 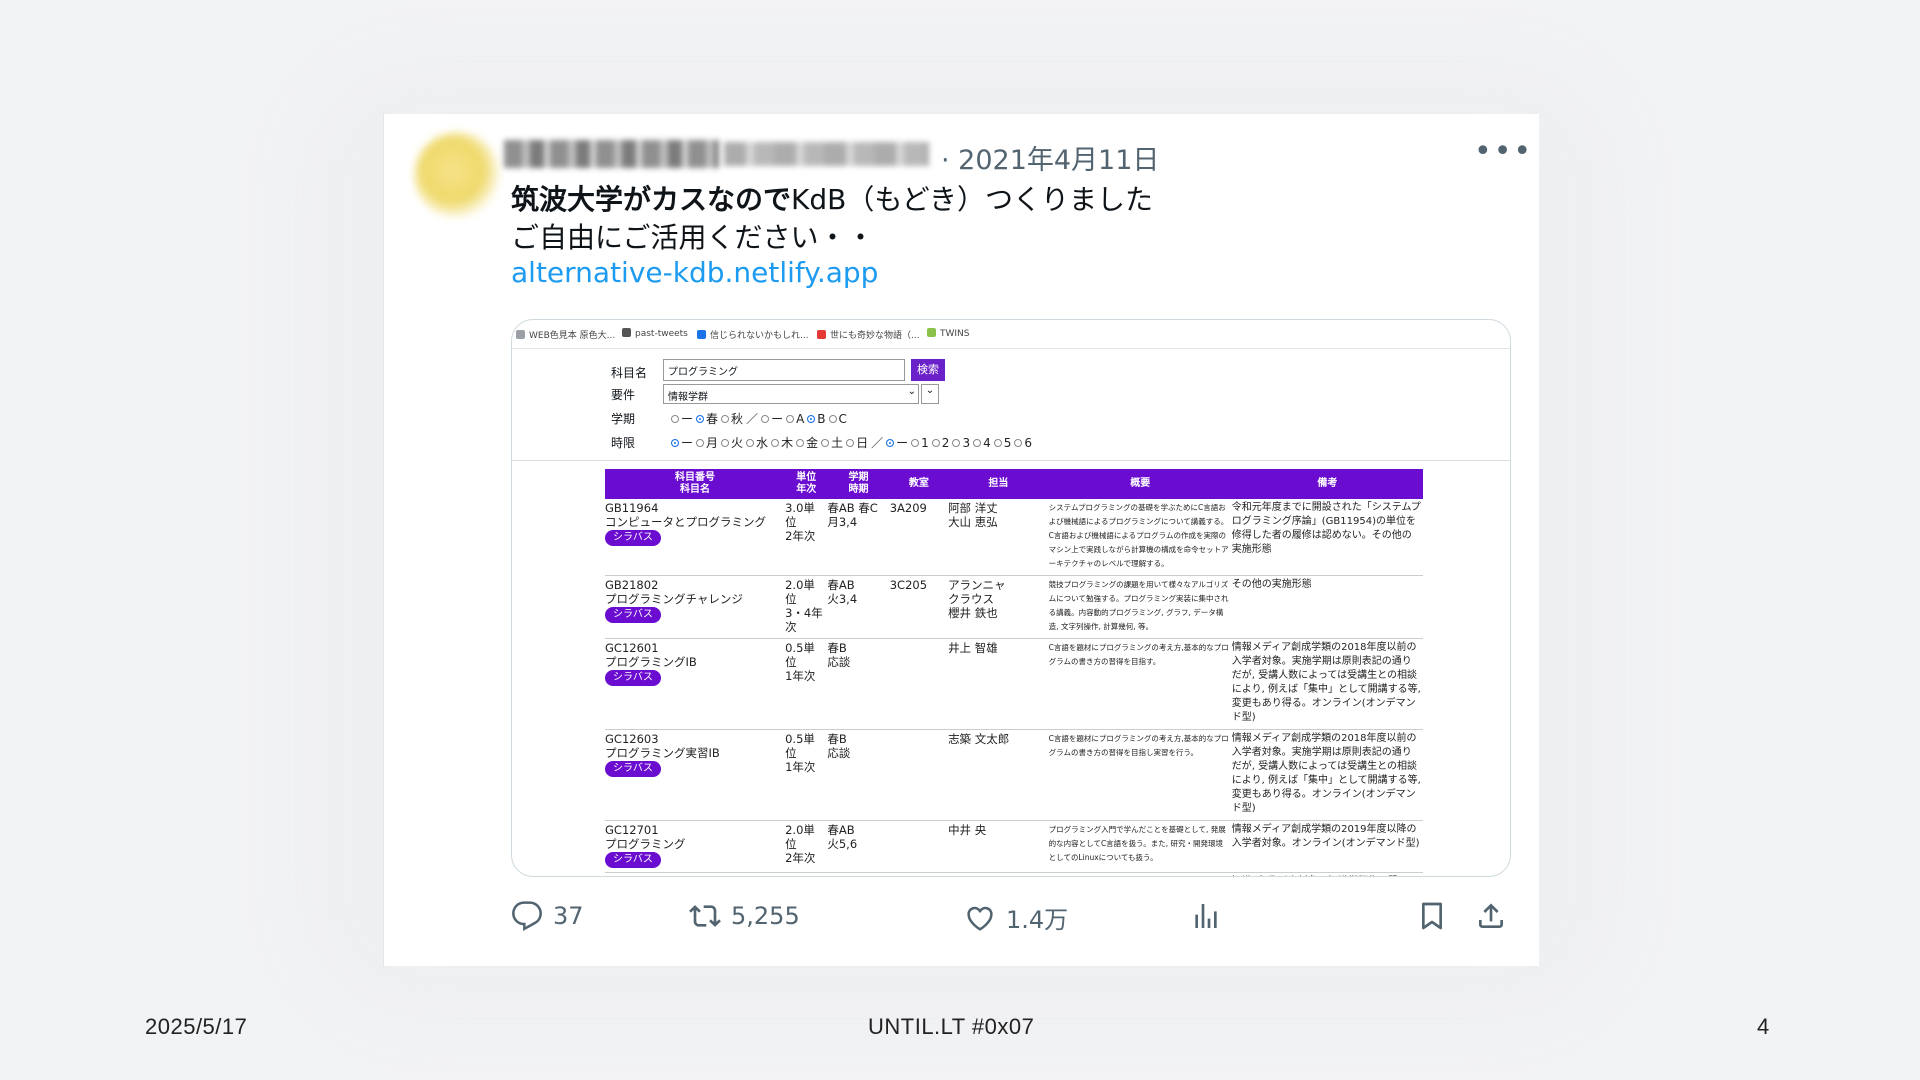 What do you see at coordinates (707, 418) in the screenshot?
I see `radio-option: 春` at bounding box center [707, 418].